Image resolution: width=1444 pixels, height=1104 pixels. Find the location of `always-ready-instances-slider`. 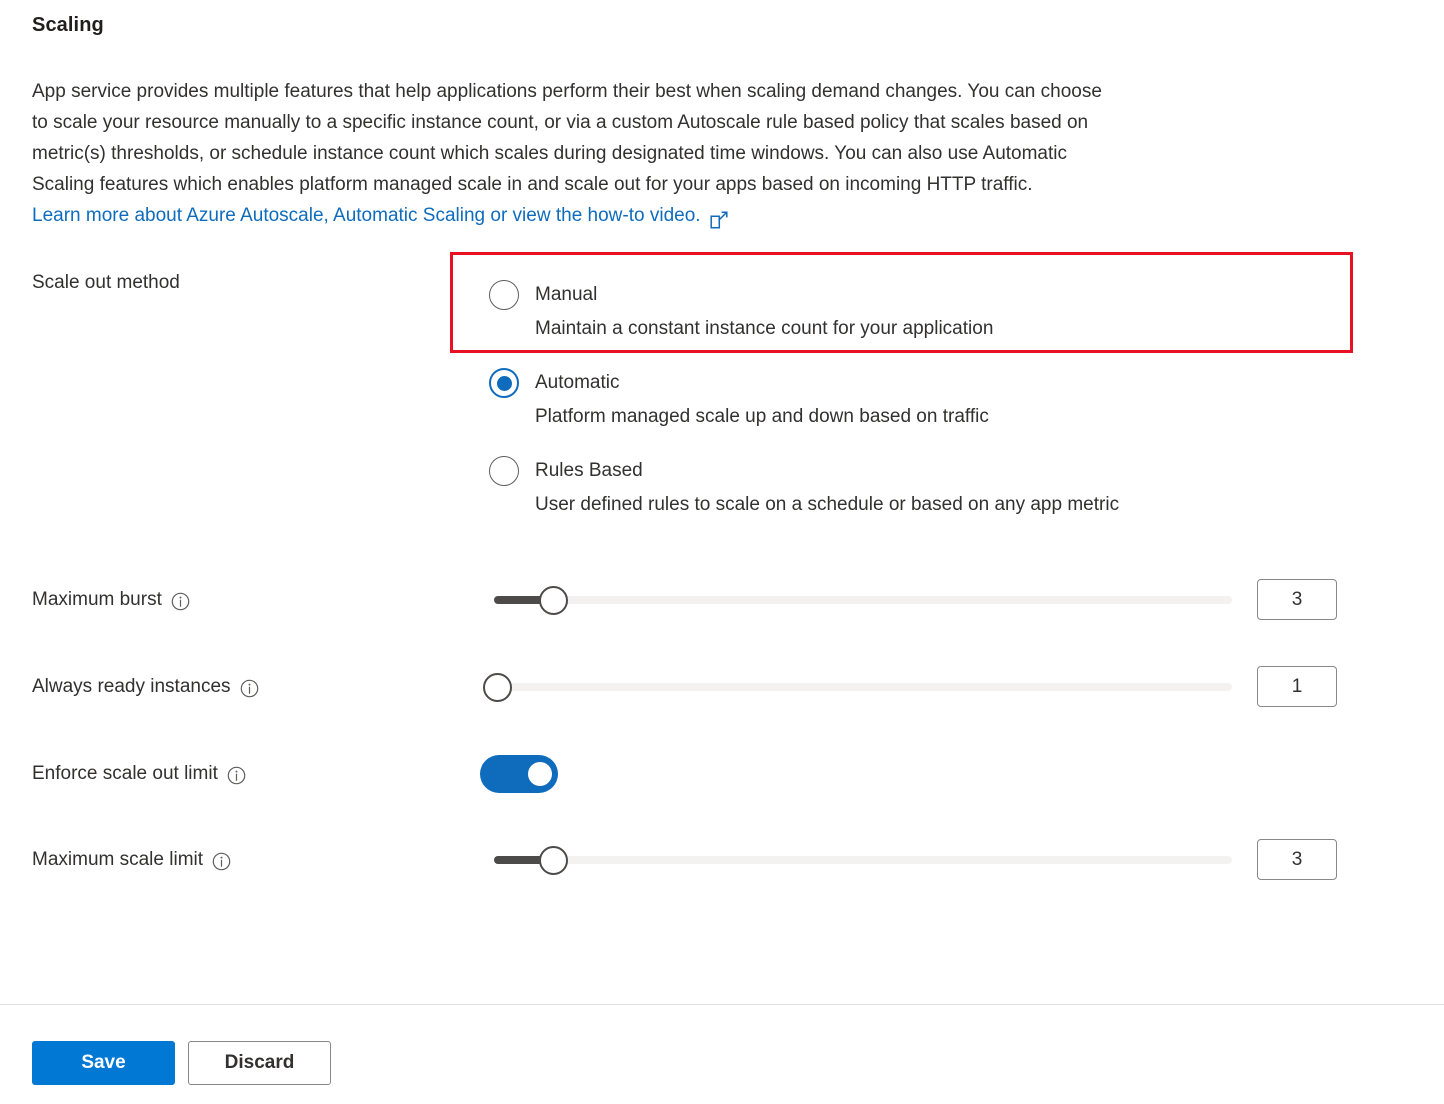

always-ready-instances-slider is located at coordinates (857, 687).